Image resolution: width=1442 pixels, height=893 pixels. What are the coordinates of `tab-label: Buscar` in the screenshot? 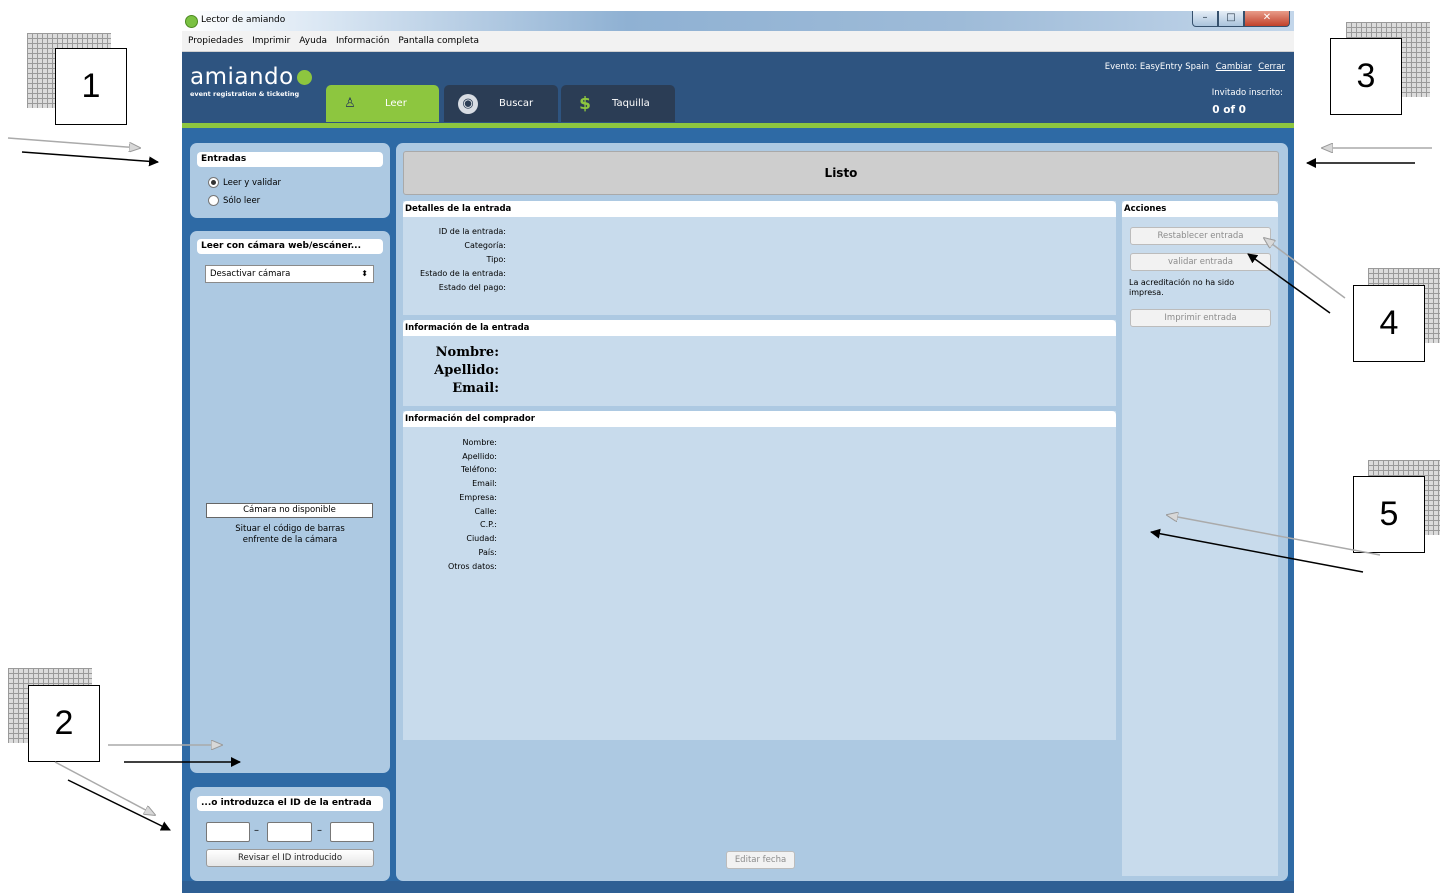 It's located at (516, 103).